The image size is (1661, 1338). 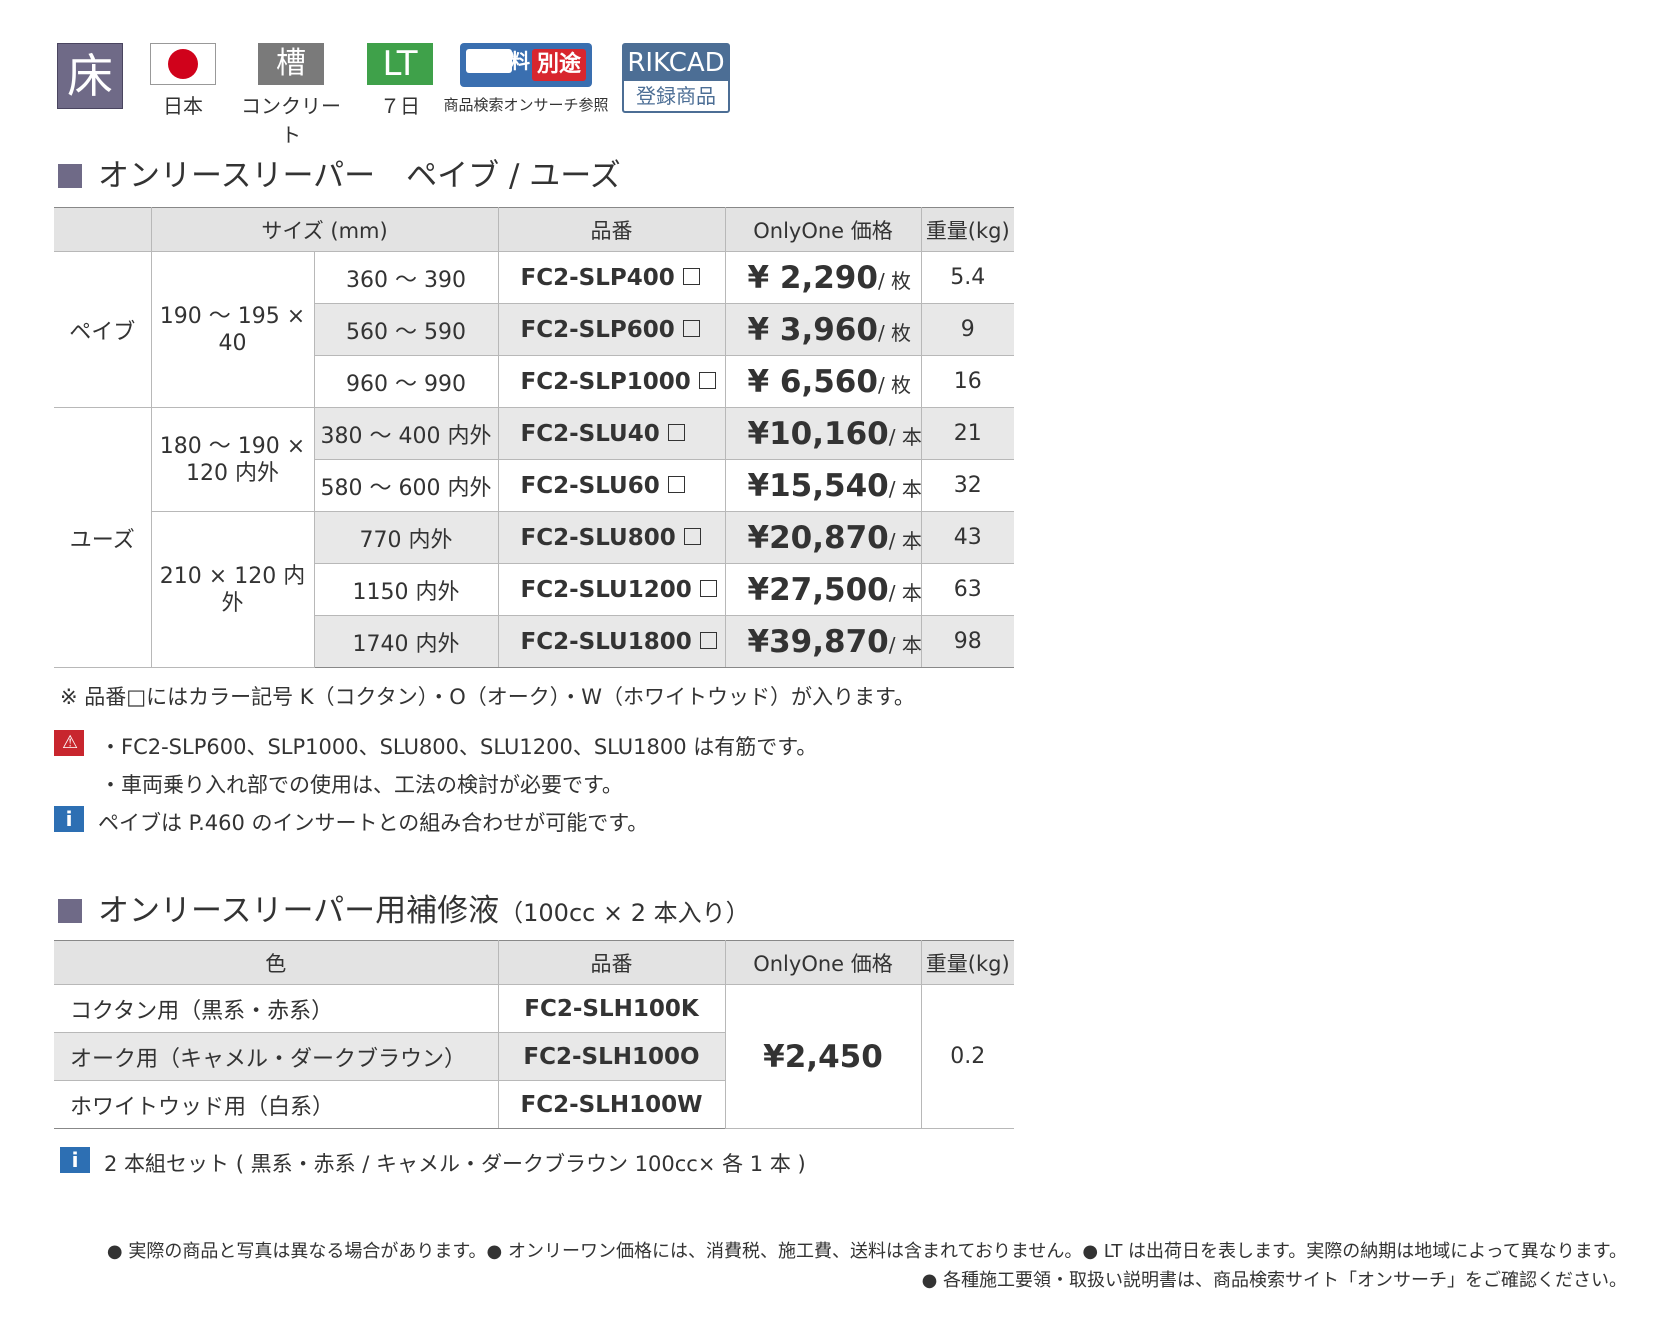 What do you see at coordinates (967, 1056) in the screenshot?
I see `weight-cell: 0.2` at bounding box center [967, 1056].